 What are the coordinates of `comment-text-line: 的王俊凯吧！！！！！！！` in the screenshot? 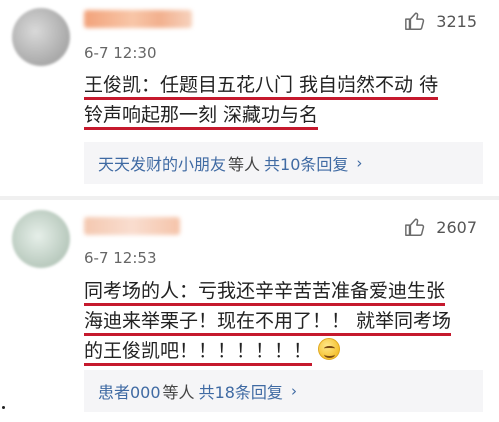 It's located at (198, 353).